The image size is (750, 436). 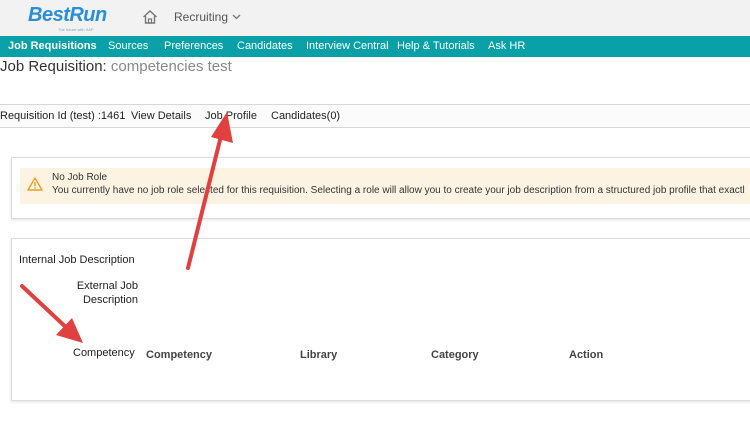 What do you see at coordinates (319, 355) in the screenshot?
I see `column-library: Library` at bounding box center [319, 355].